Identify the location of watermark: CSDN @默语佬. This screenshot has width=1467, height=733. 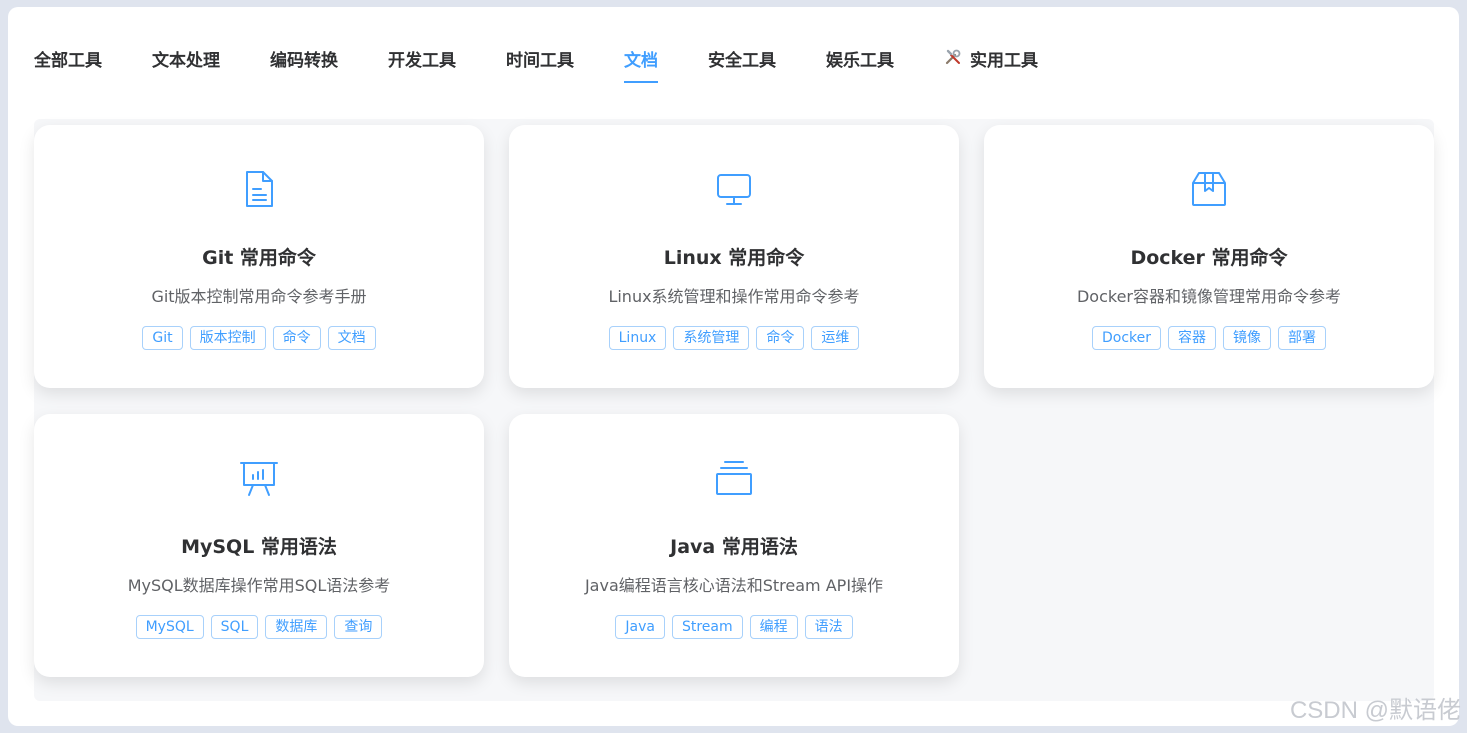
(1375, 710).